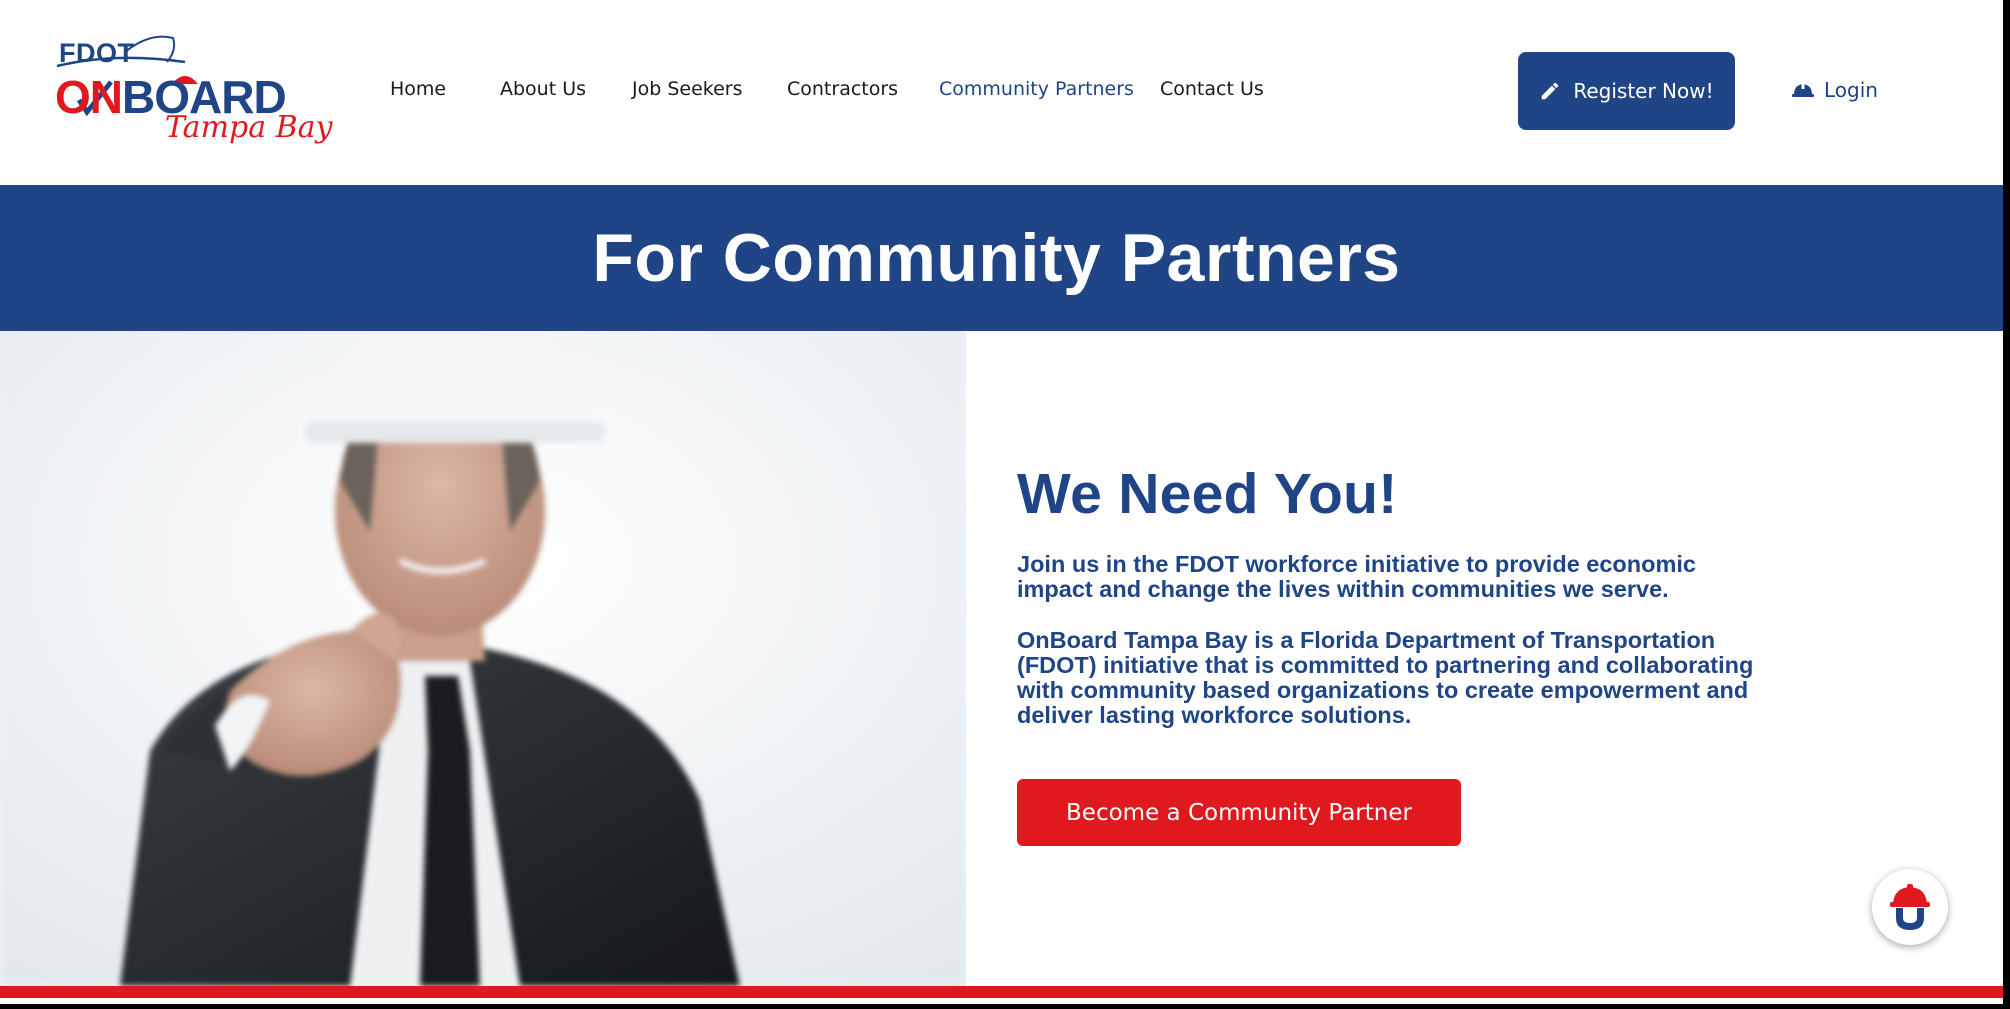  Describe the element at coordinates (1001, 992) in the screenshot. I see `bottom-accent-bar` at that location.